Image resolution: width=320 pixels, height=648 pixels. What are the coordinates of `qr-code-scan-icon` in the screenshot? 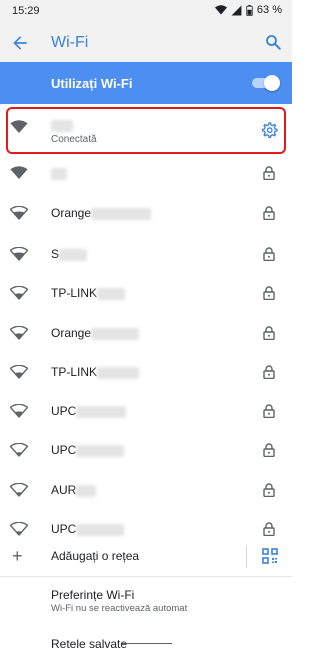 It's located at (270, 556).